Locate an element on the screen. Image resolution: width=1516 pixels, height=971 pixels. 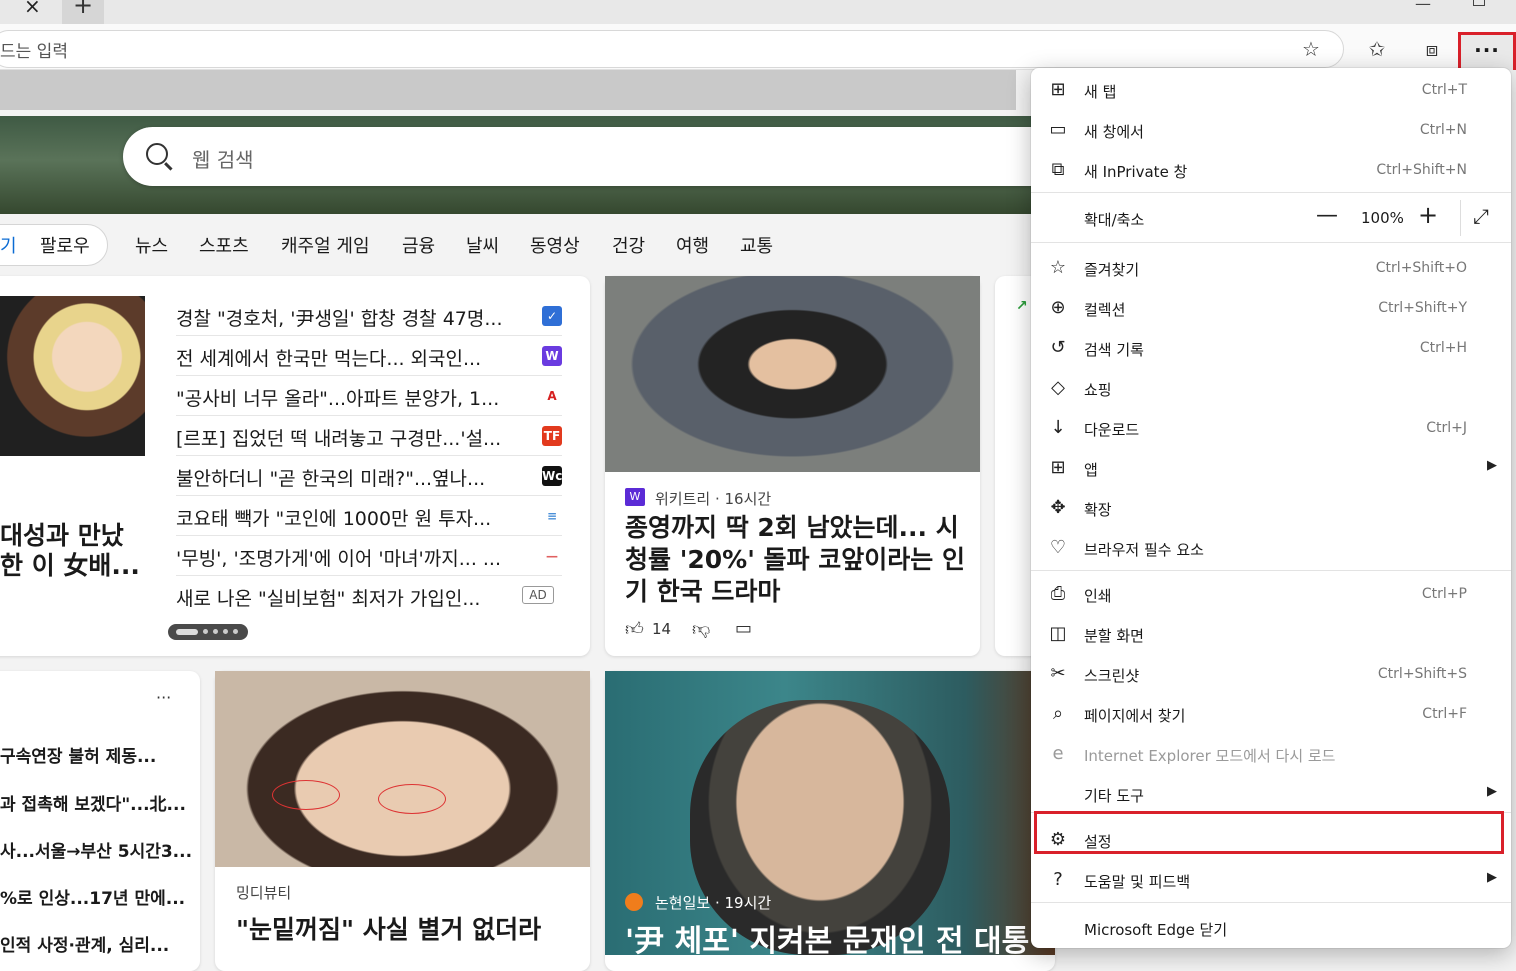
news-card-title: '尹 체포' 지켜본 문재인 전 대통 is located at coordinates (827, 938).